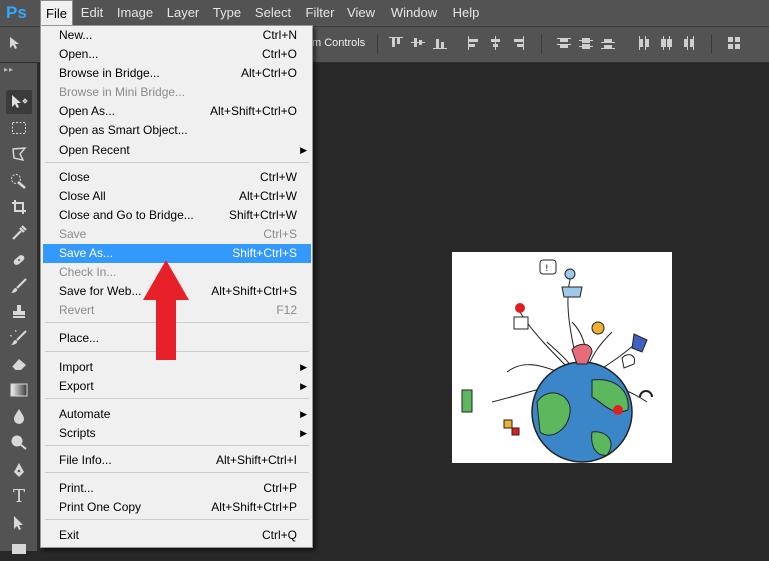 The width and height of the screenshot is (769, 561). I want to click on tools-panel: ▸▸ T, so click(19, 308).